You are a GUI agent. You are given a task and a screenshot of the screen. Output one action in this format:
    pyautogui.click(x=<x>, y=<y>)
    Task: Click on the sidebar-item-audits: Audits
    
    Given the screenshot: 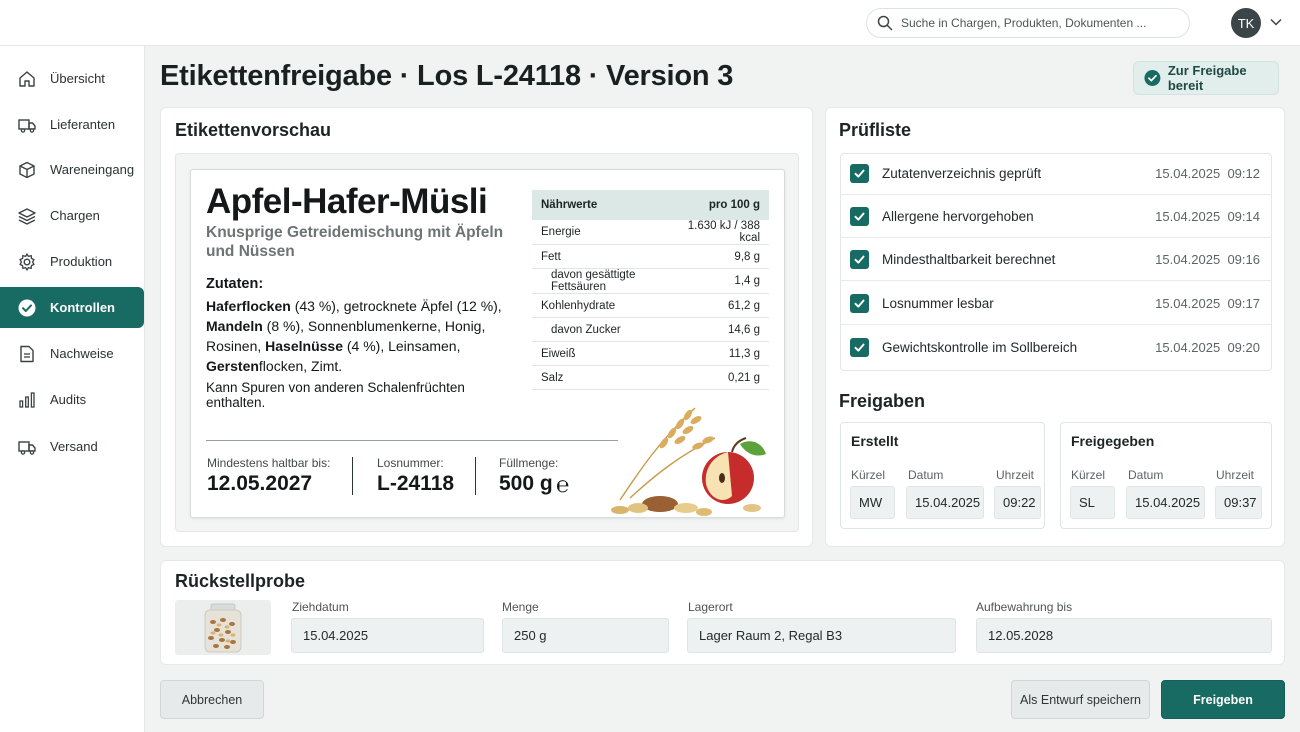 What is the action you would take?
    pyautogui.click(x=72, y=399)
    